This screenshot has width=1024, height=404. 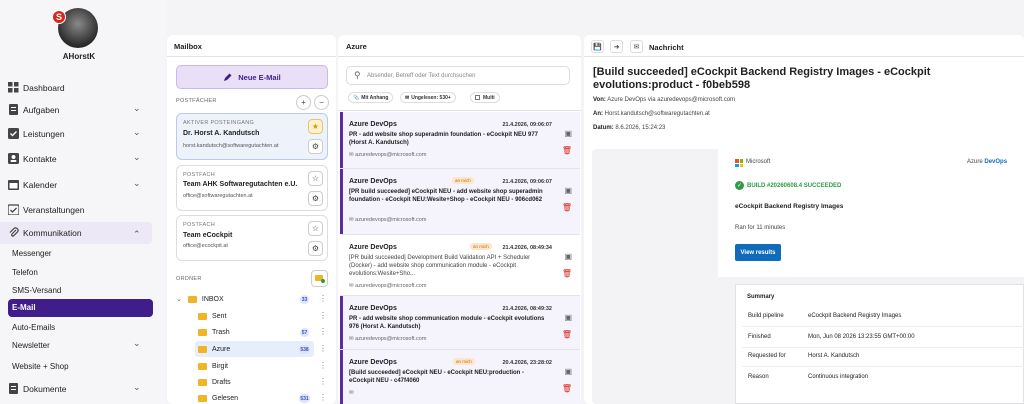 What do you see at coordinates (189, 279) in the screenshot?
I see `ordner-heading: ORDNER` at bounding box center [189, 279].